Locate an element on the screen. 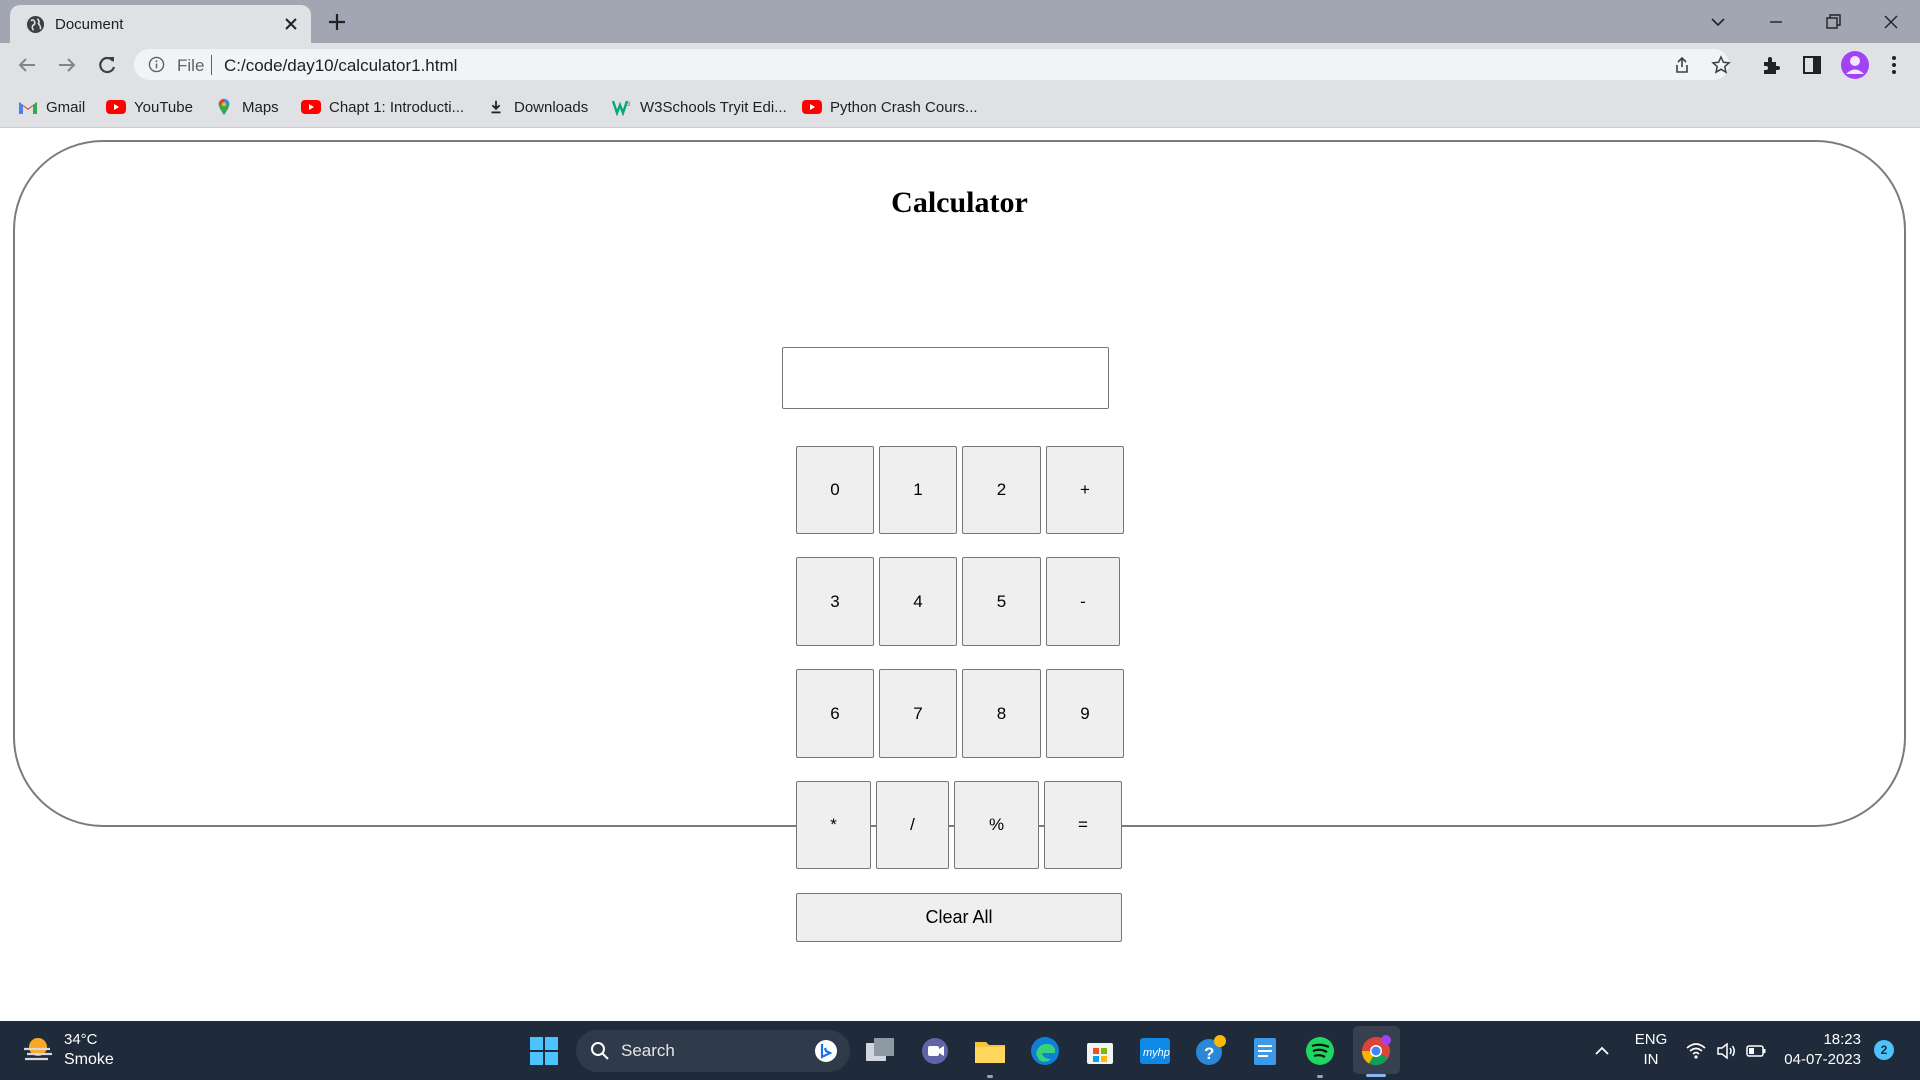 Image resolution: width=1920 pixels, height=1080 pixels. maps-icon is located at coordinates (224, 107).